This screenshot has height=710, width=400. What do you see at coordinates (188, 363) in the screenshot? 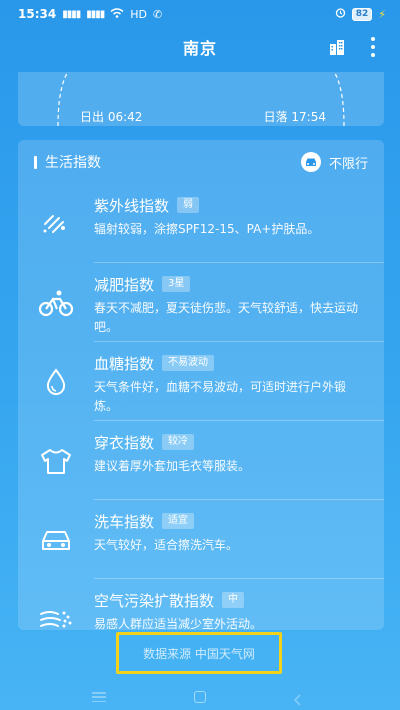
I see `item-badge: 不易波动` at bounding box center [188, 363].